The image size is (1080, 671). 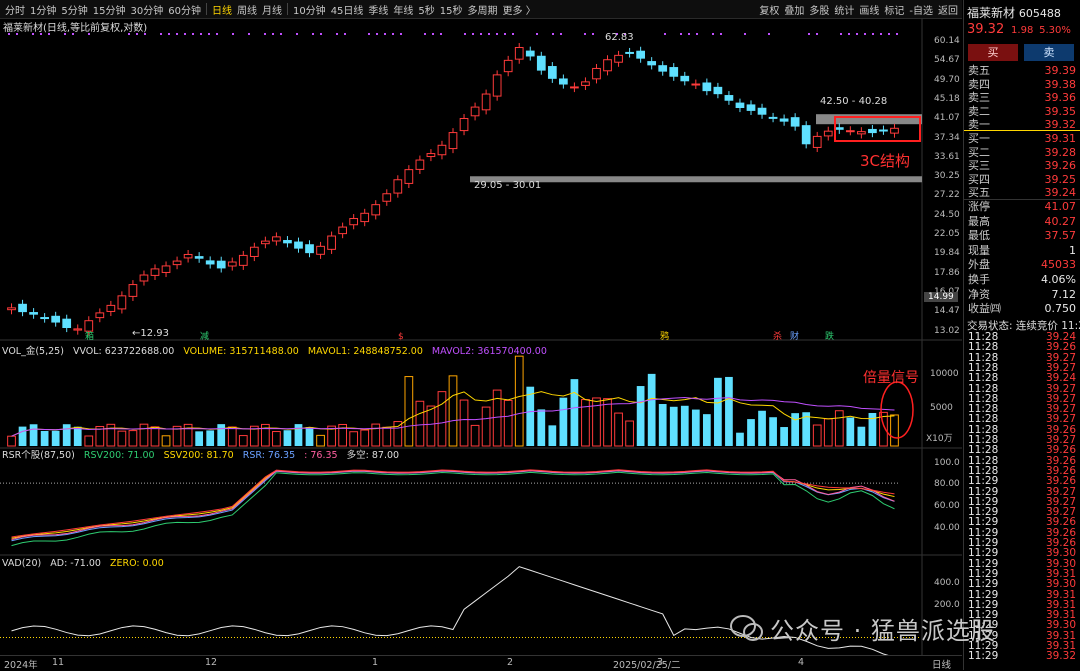 I want to click on period-0: 分时, so click(x=15, y=9).